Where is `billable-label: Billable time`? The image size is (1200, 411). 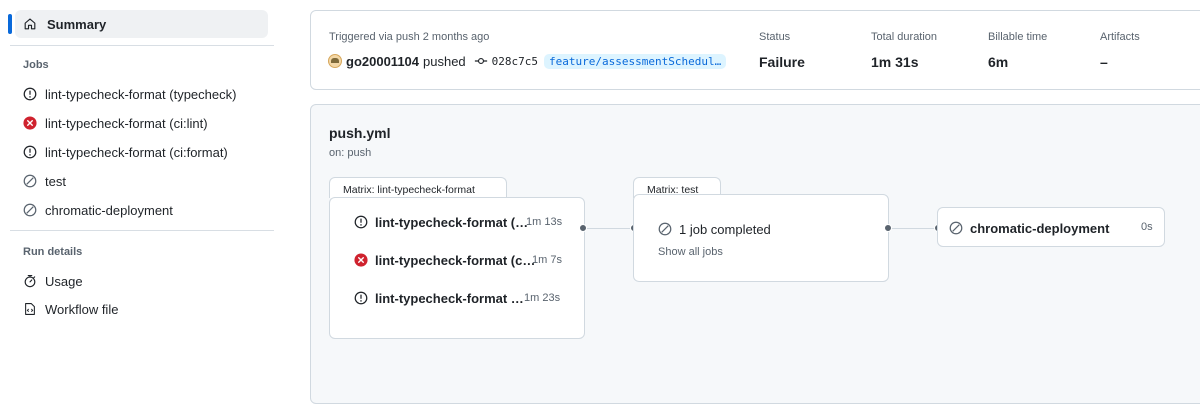 billable-label: Billable time is located at coordinates (1018, 37).